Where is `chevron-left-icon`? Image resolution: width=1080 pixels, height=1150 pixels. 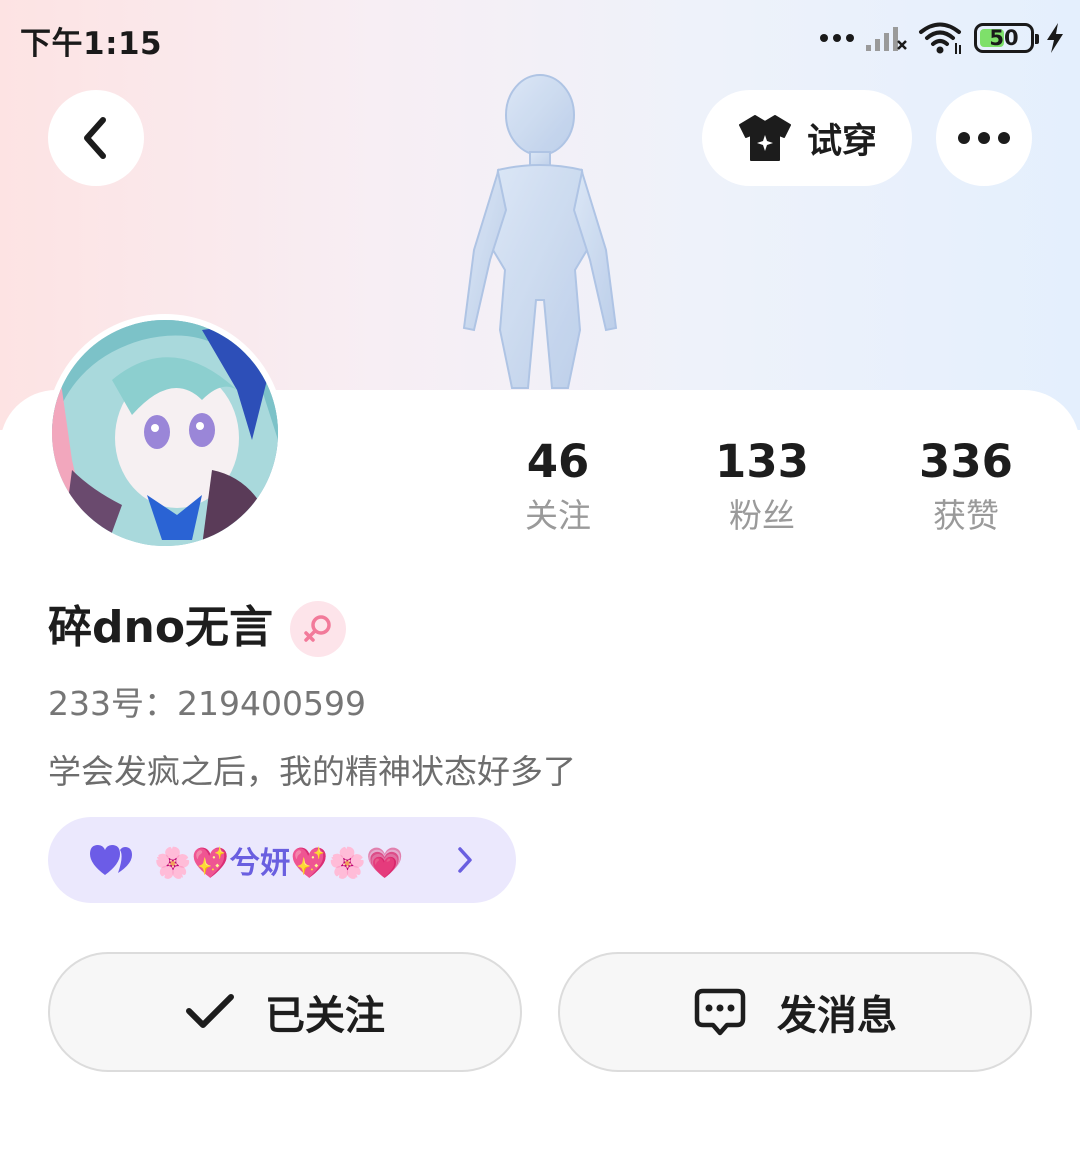
chevron-left-icon is located at coordinates (95, 138).